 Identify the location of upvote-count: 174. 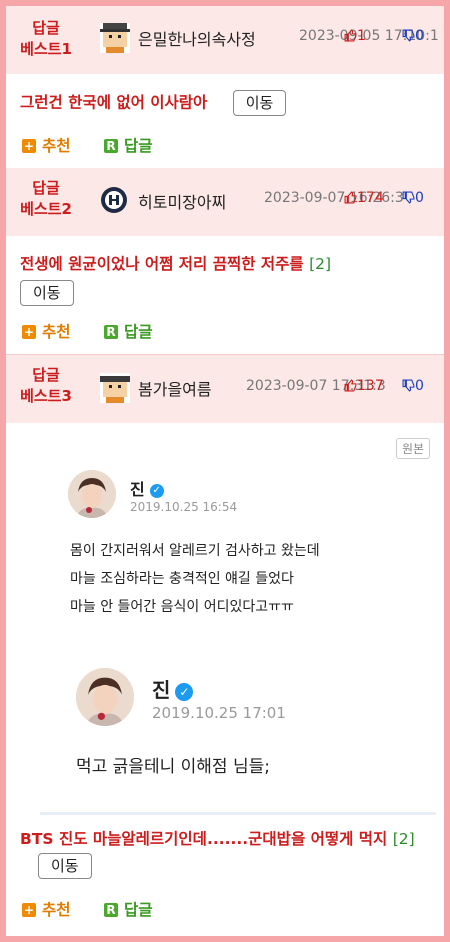
(370, 198).